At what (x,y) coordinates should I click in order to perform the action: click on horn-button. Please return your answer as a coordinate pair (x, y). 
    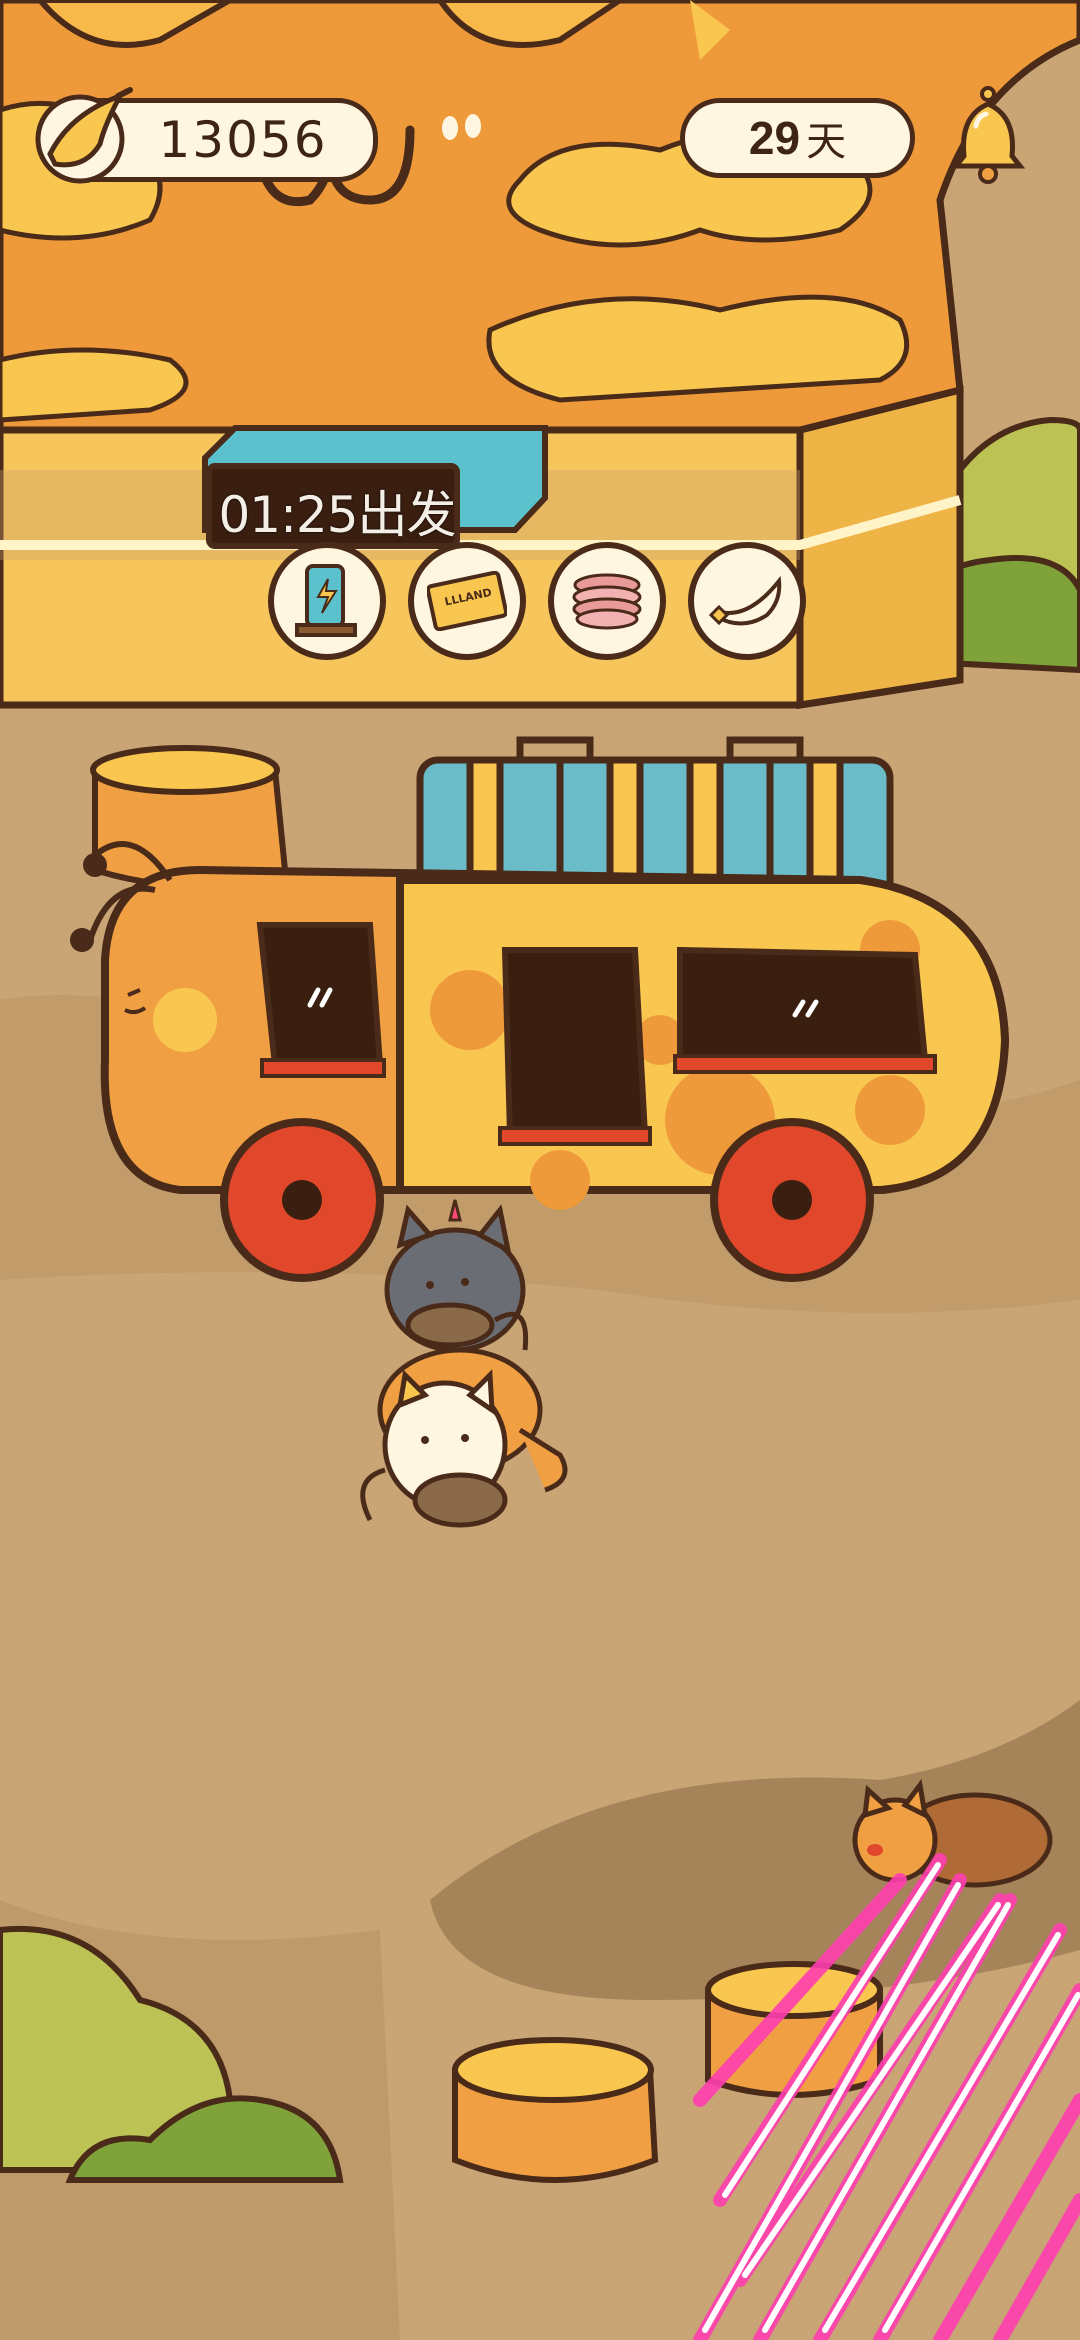
    Looking at the image, I should click on (747, 601).